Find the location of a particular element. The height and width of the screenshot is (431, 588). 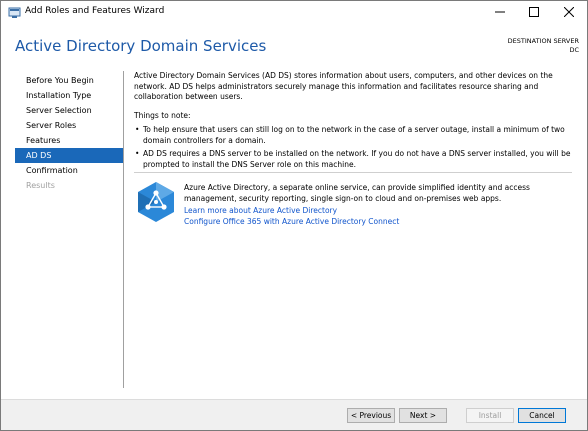

nav-item-ad-ds: AD DS is located at coordinates (69, 155).